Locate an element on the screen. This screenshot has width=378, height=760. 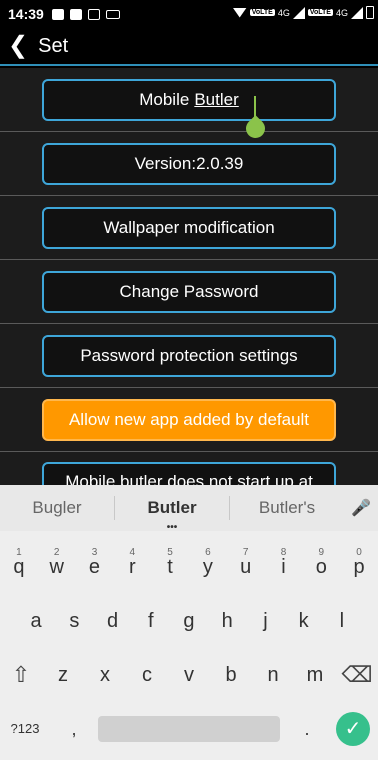
key-b: b is located at coordinates (231, 675).